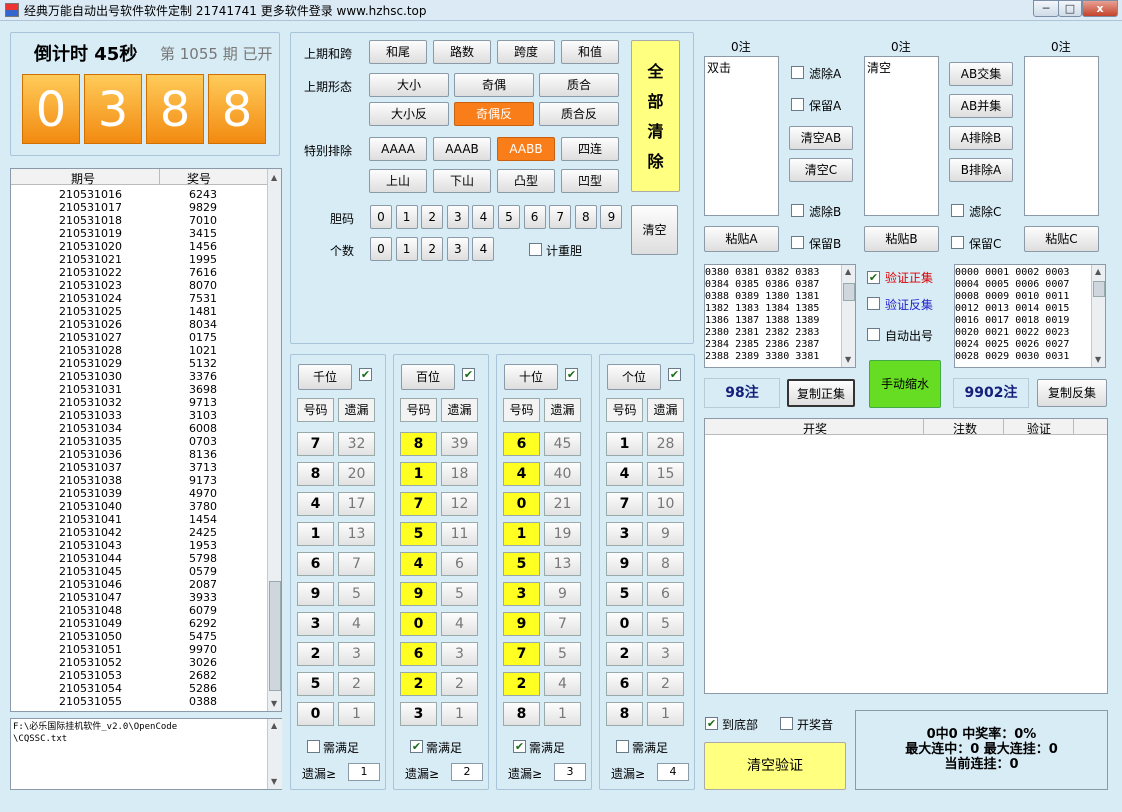 Image resolution: width=1122 pixels, height=812 pixels. What do you see at coordinates (139, 519) in the screenshot?
I see `history-row: 210531041 1454` at bounding box center [139, 519].